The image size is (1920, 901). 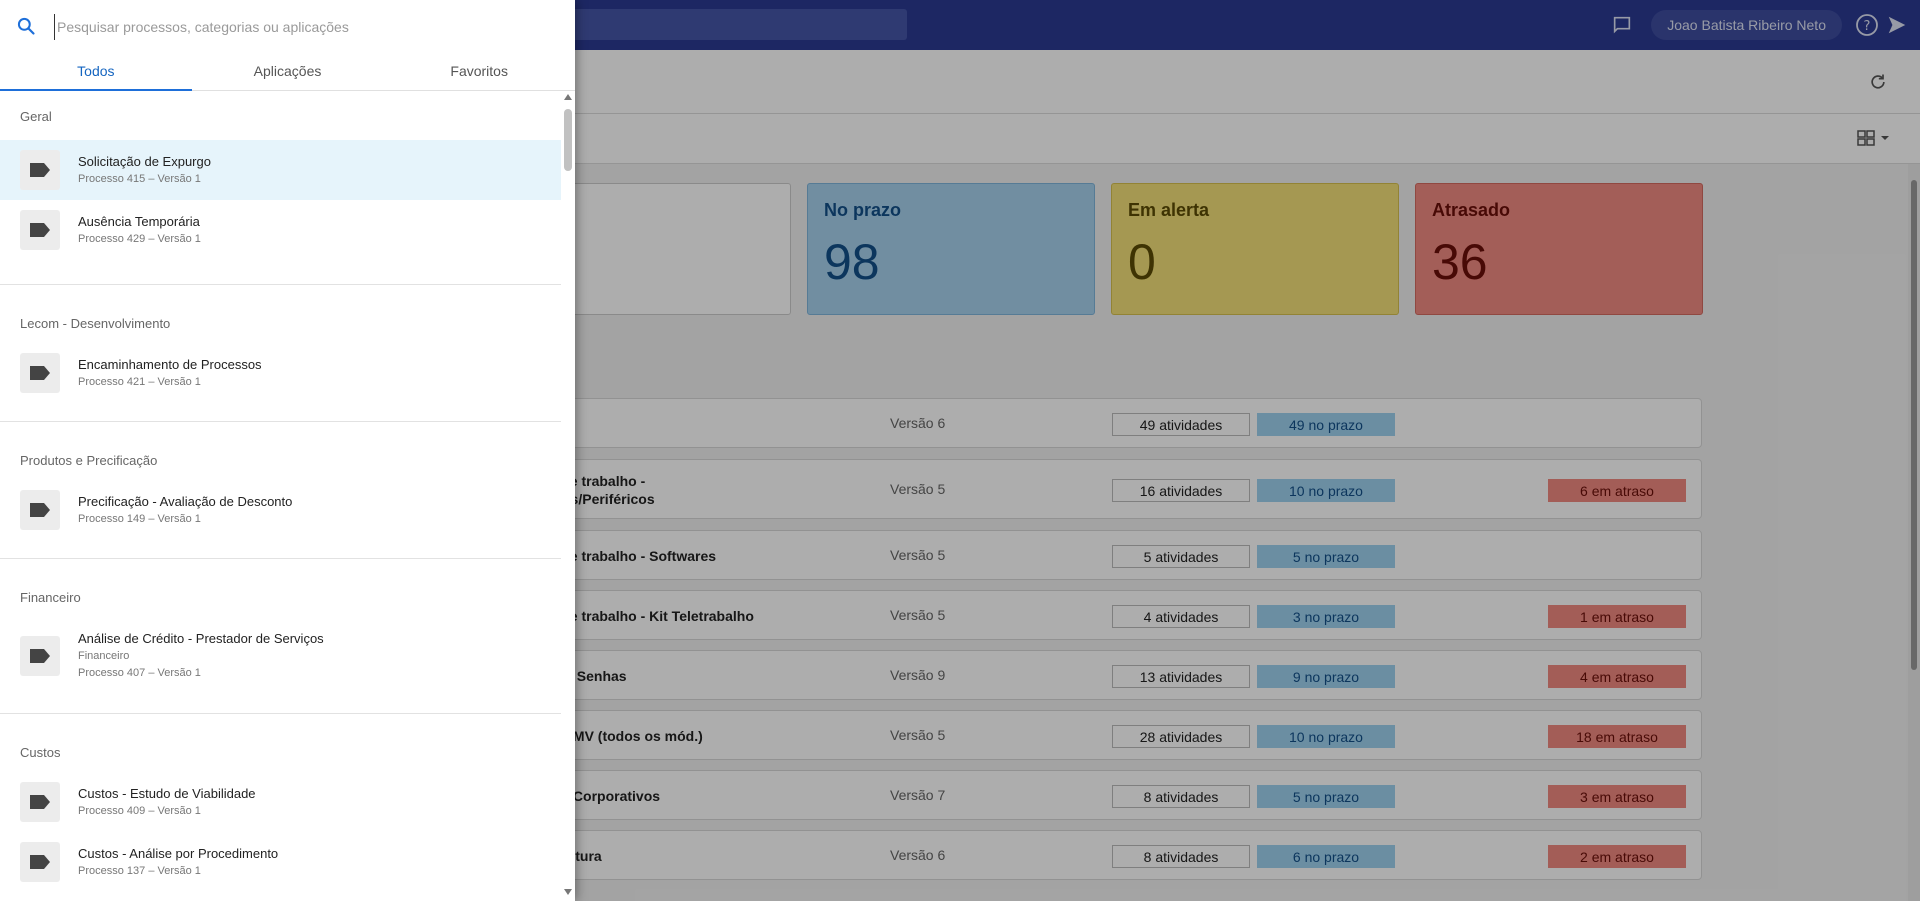 I want to click on process-meta: Processo 421 – Versão 1, so click(x=139, y=381).